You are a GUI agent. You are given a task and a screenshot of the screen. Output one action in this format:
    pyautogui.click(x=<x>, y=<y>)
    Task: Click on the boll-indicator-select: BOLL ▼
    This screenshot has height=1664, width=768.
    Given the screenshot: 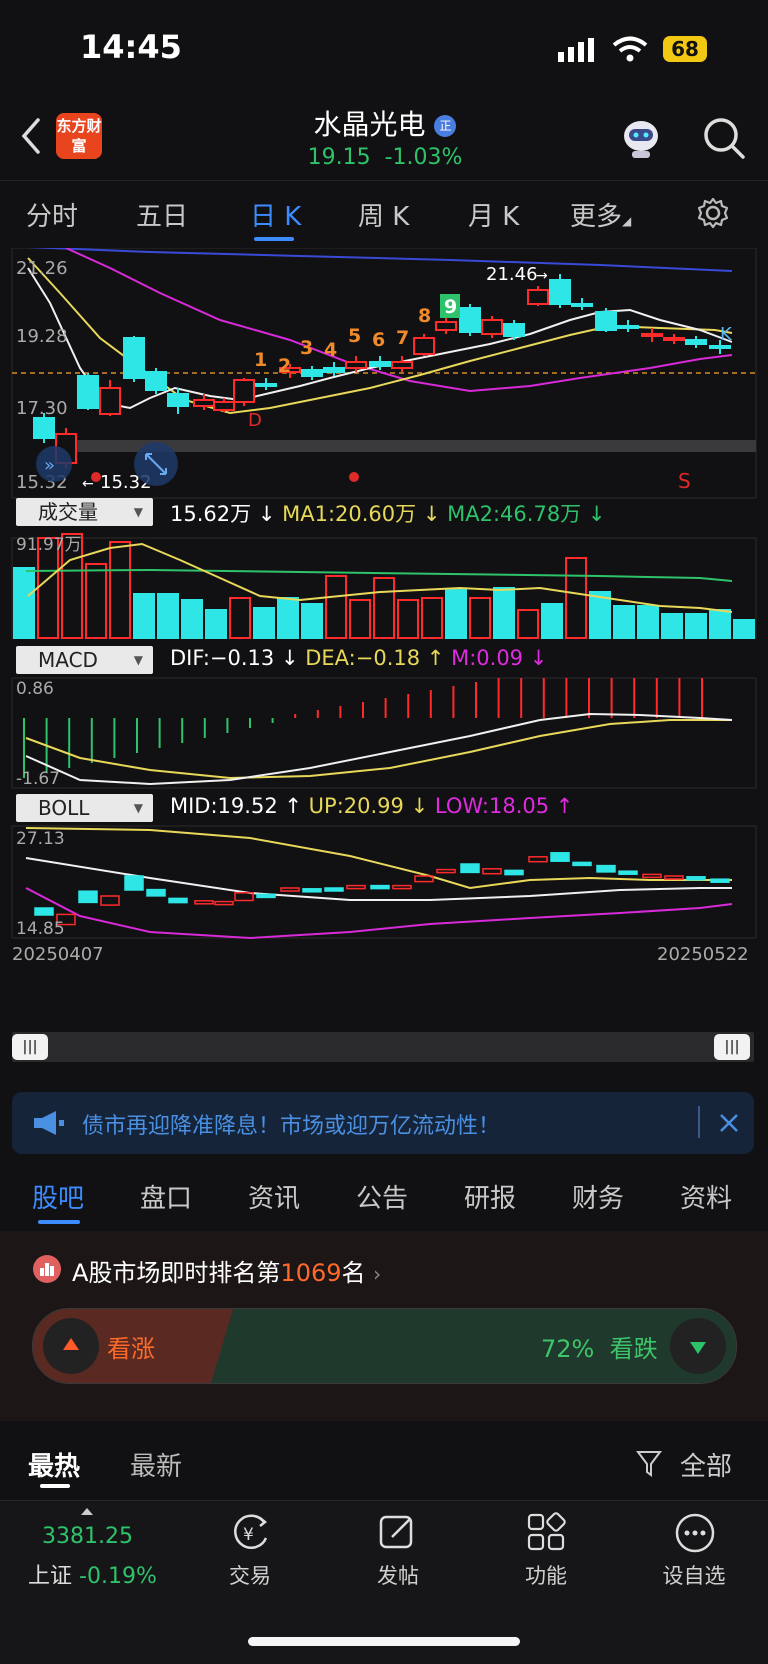 What is the action you would take?
    pyautogui.click(x=84, y=808)
    